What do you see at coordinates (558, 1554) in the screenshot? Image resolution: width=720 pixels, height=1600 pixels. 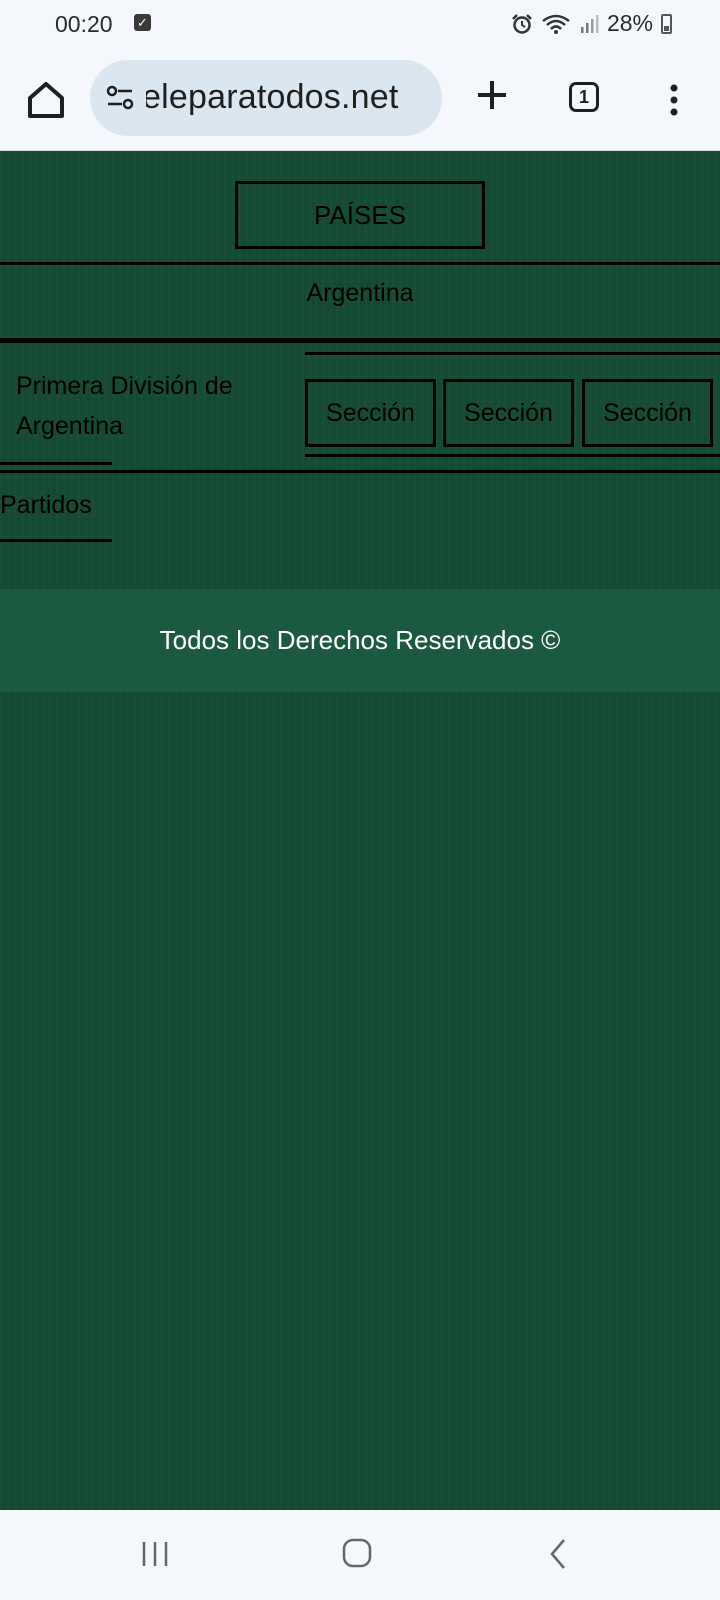 I see `back-icon` at bounding box center [558, 1554].